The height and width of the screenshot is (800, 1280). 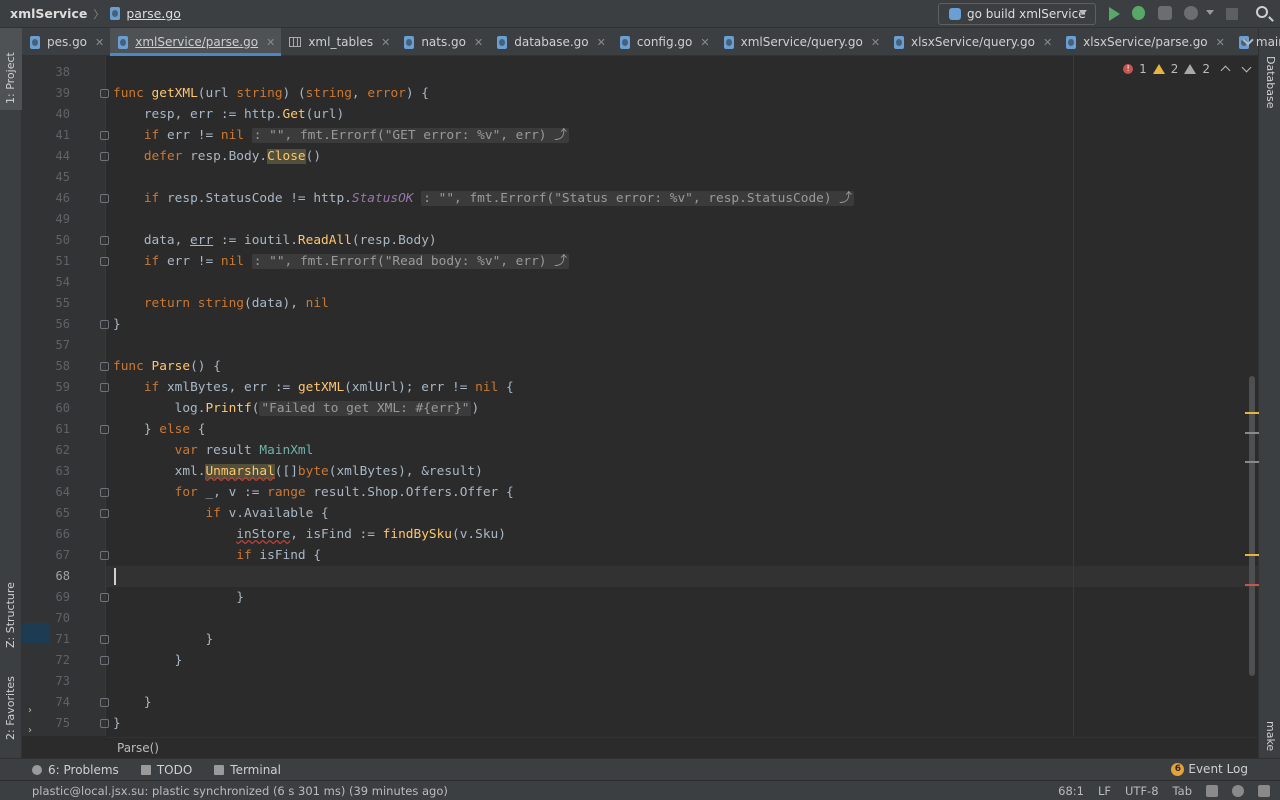 I want to click on editor-tab: xlsxService/parse.go ✕, so click(x=1144, y=42).